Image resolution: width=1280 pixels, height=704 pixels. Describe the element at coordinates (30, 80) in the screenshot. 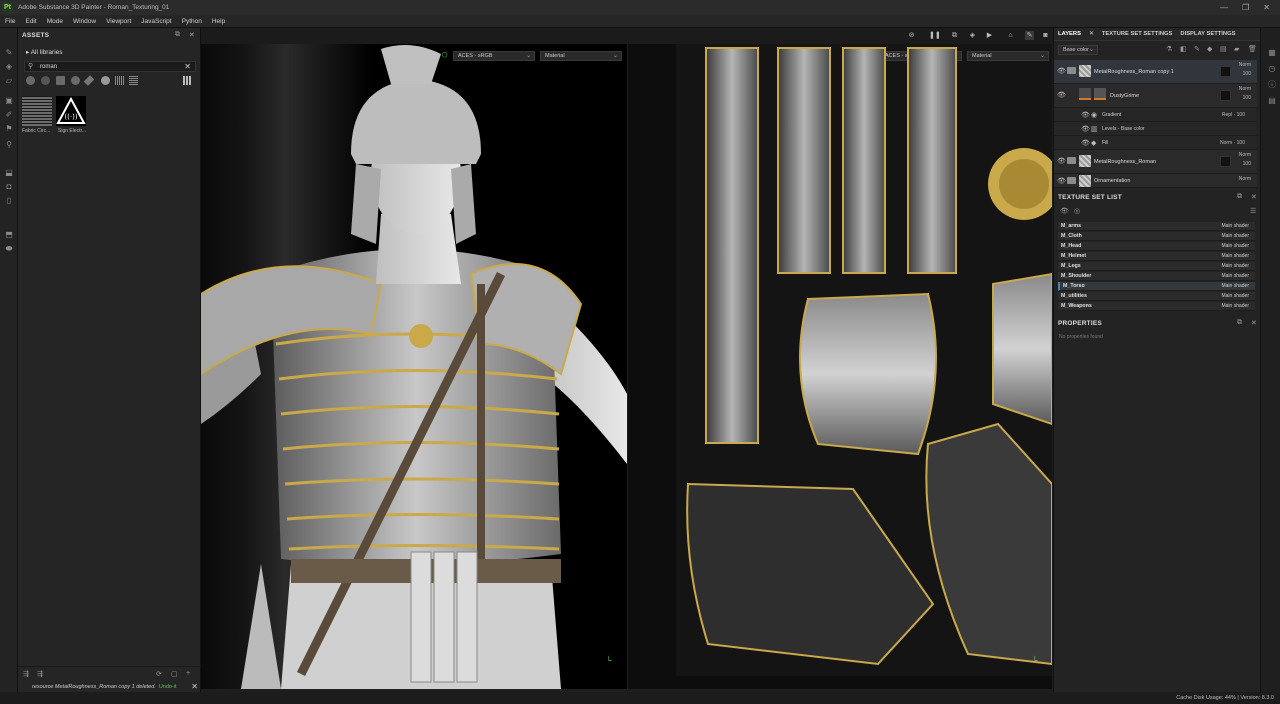

I see `filter-materials-icon` at that location.